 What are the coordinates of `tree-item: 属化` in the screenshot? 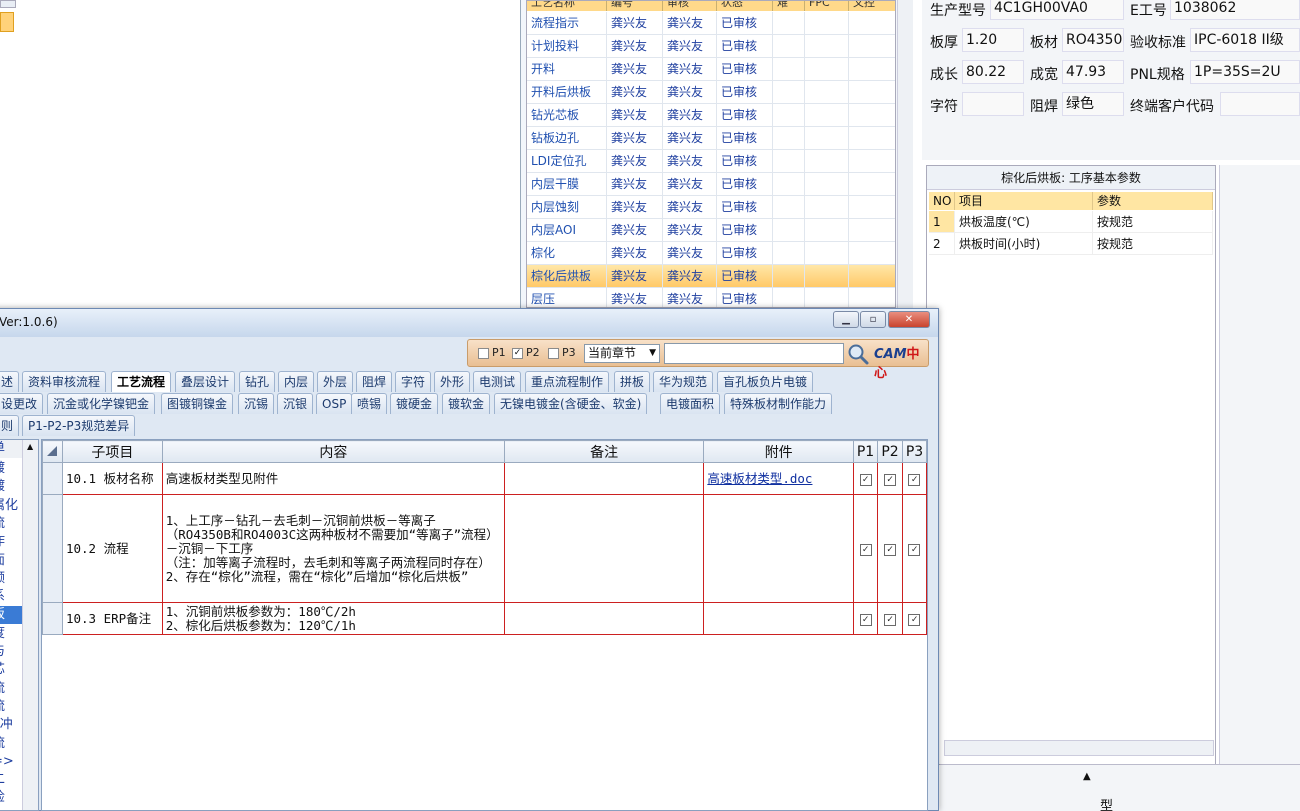 It's located at (11, 506).